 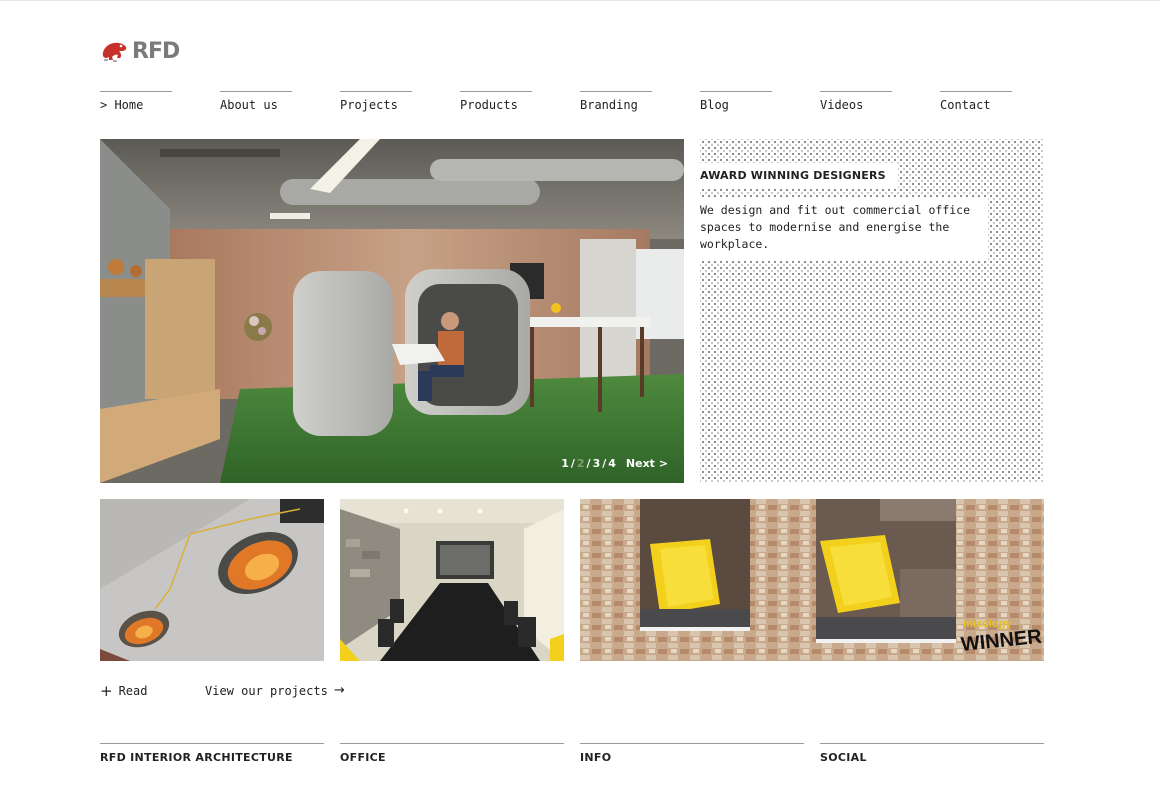 I want to click on read-link: + Read, so click(x=124, y=691).